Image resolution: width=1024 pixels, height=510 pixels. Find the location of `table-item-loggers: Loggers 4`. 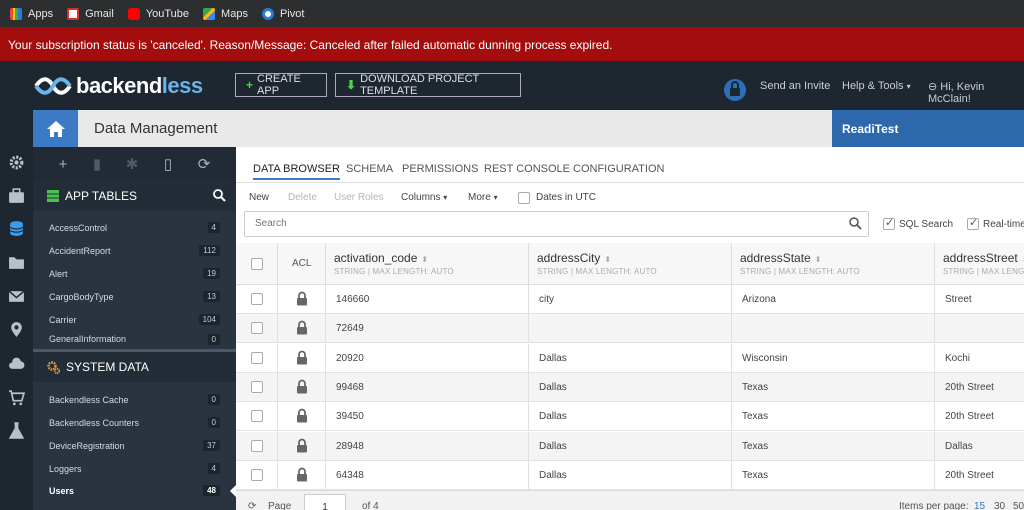

table-item-loggers: Loggers 4 is located at coordinates (134, 468).